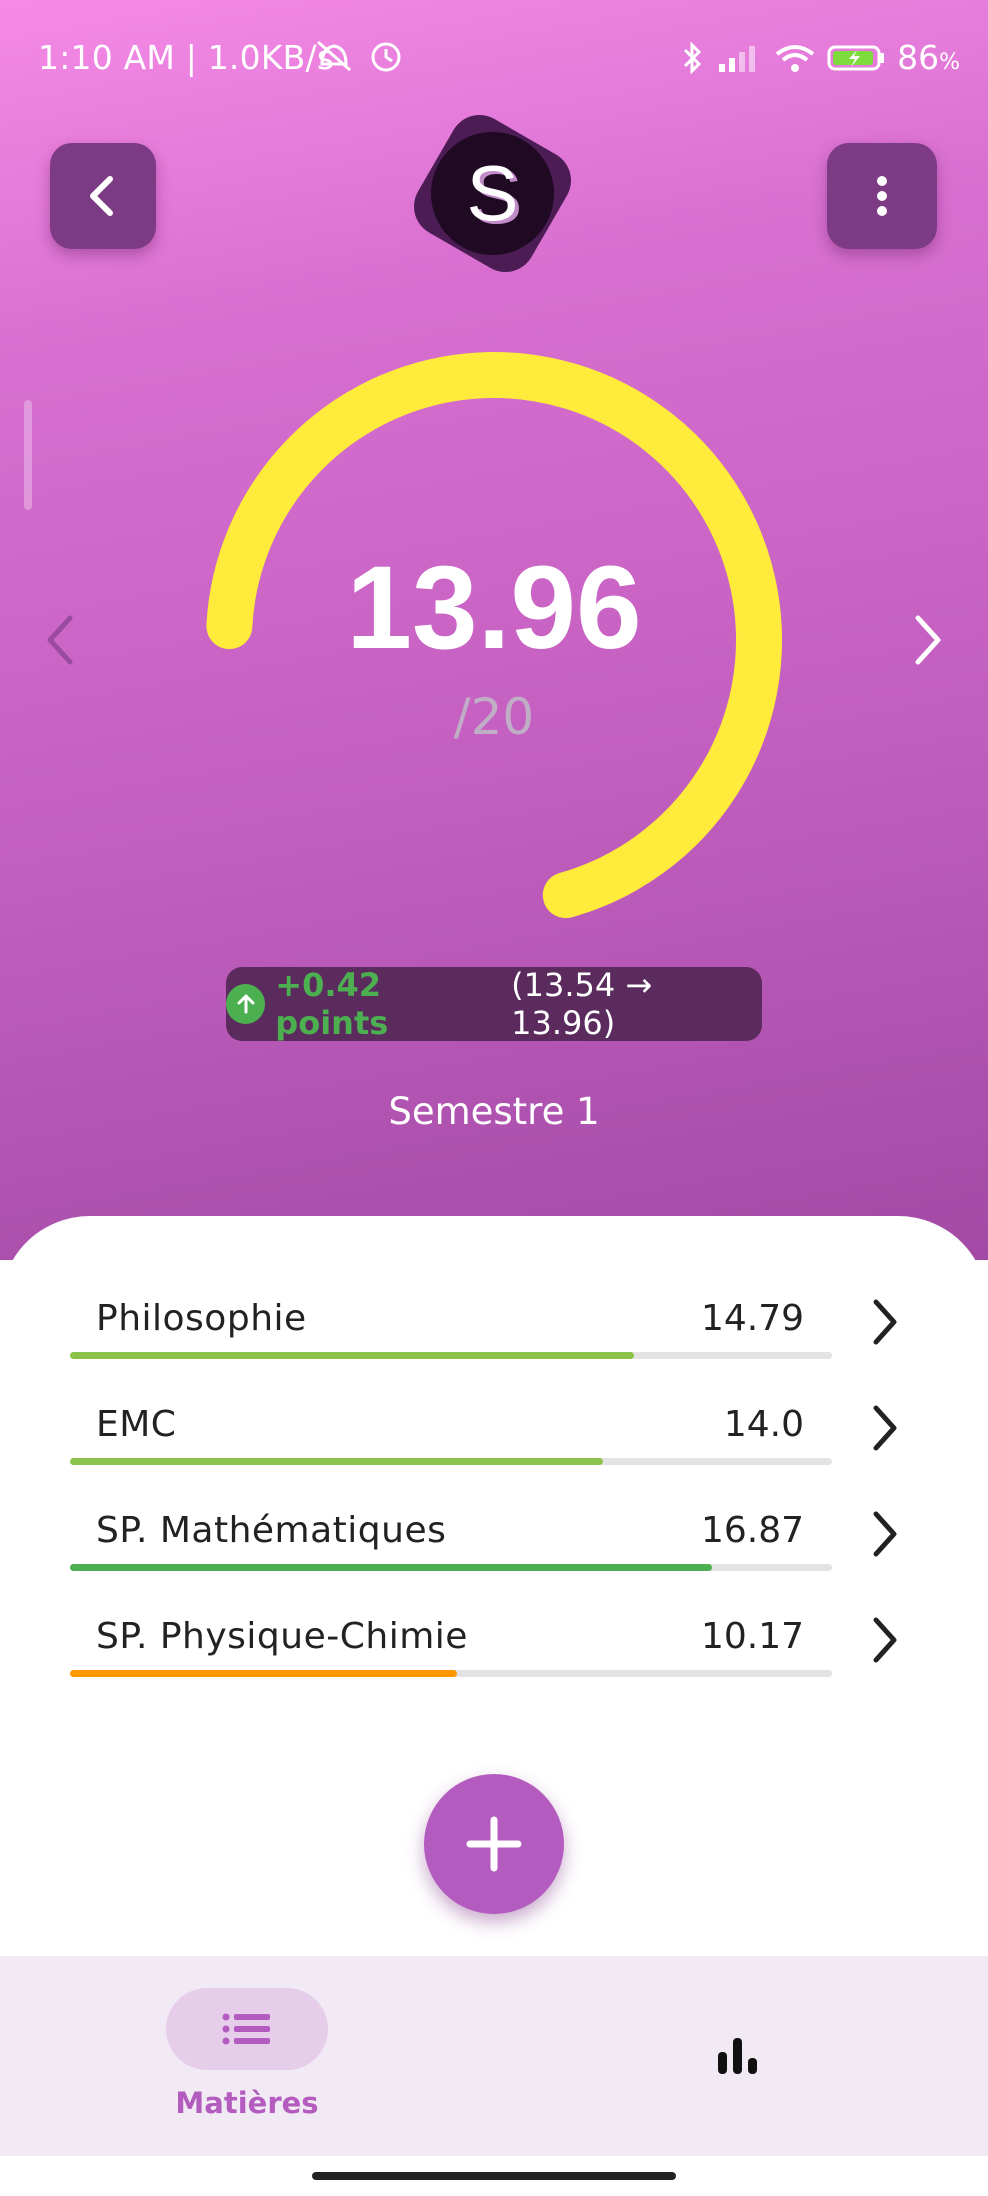 This screenshot has width=988, height=2196. I want to click on chevron-left-icon, so click(60, 640).